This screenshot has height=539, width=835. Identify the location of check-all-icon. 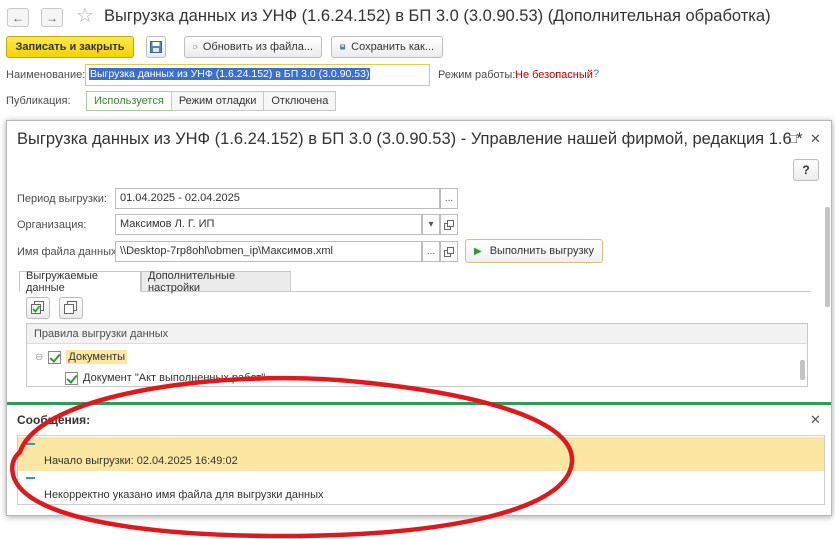
(37, 307).